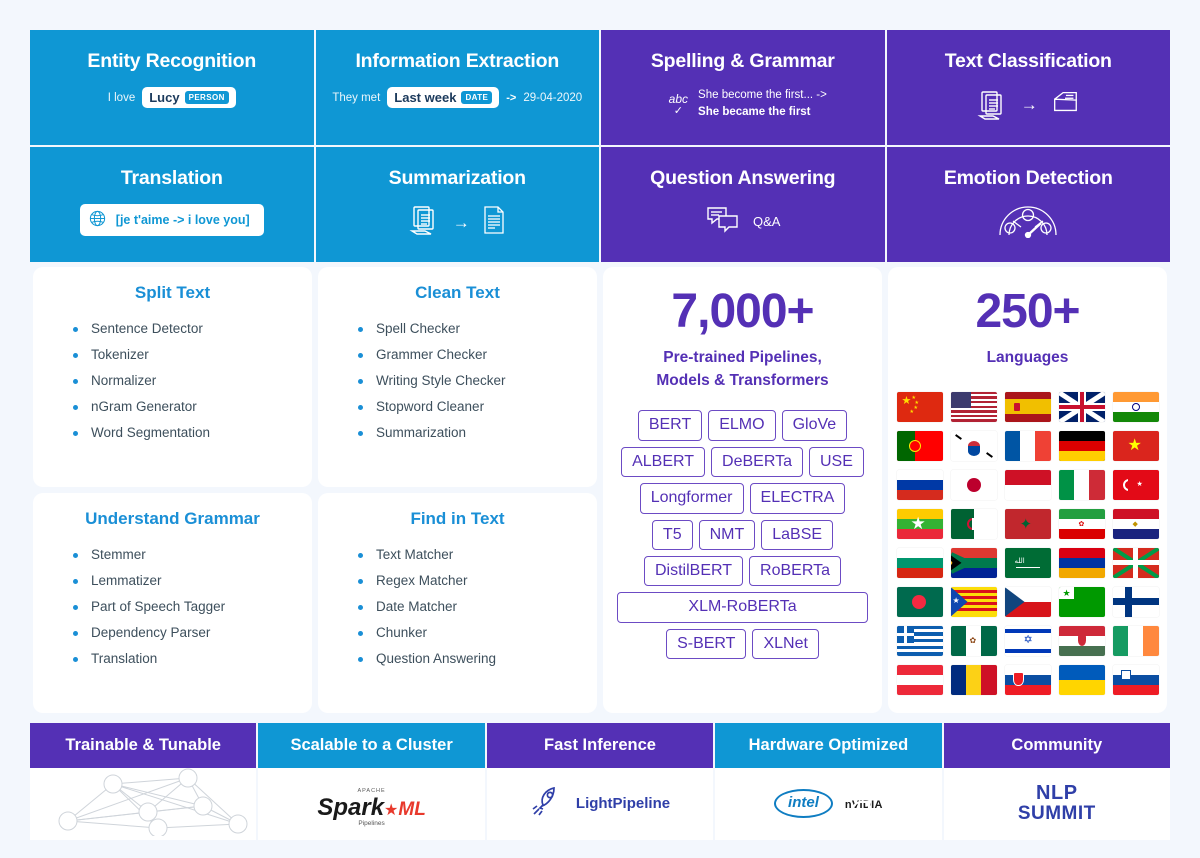  What do you see at coordinates (97, 220) in the screenshot?
I see `globe-icon` at bounding box center [97, 220].